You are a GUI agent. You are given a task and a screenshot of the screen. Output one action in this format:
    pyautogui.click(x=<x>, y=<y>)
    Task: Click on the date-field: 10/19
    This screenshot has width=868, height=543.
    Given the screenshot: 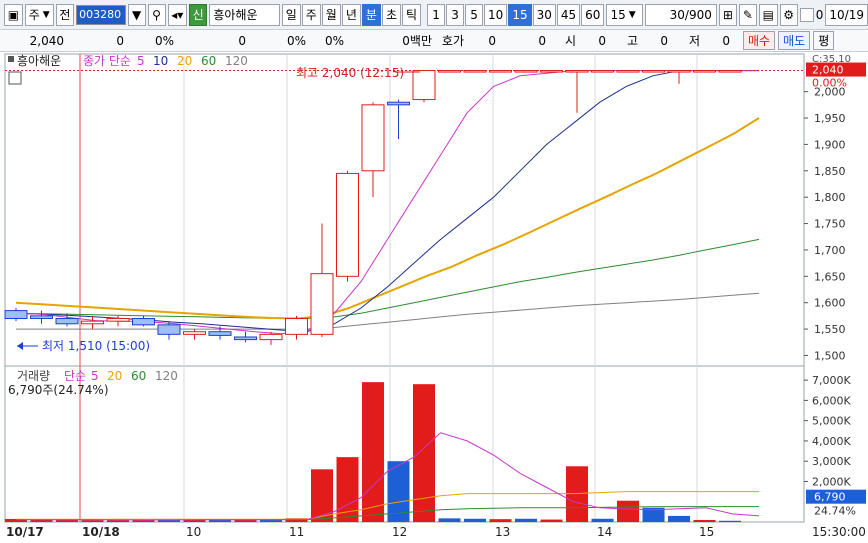 What is the action you would take?
    pyautogui.click(x=846, y=14)
    